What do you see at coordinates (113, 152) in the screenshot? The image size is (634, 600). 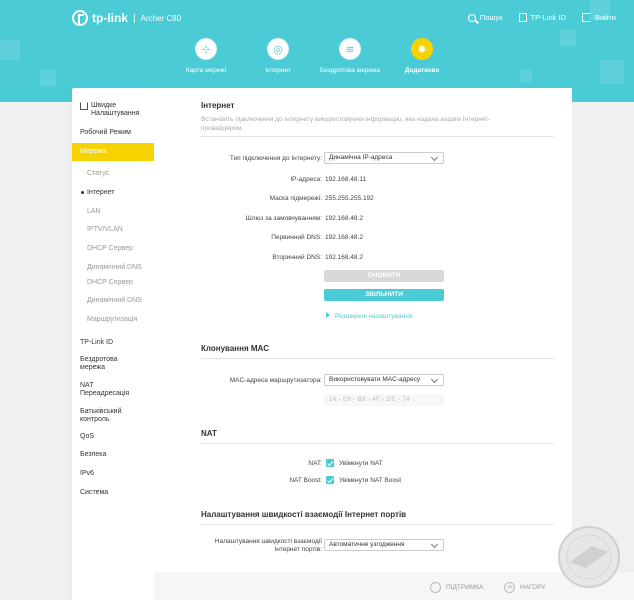 I see `sidebar-item-network: Мережа` at bounding box center [113, 152].